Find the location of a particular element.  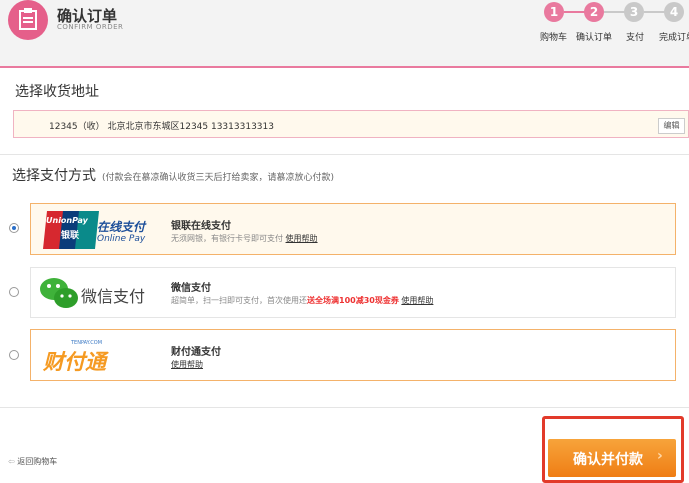

tenpay-logo: TENPAY.COM 财付通 is located at coordinates (95, 355).